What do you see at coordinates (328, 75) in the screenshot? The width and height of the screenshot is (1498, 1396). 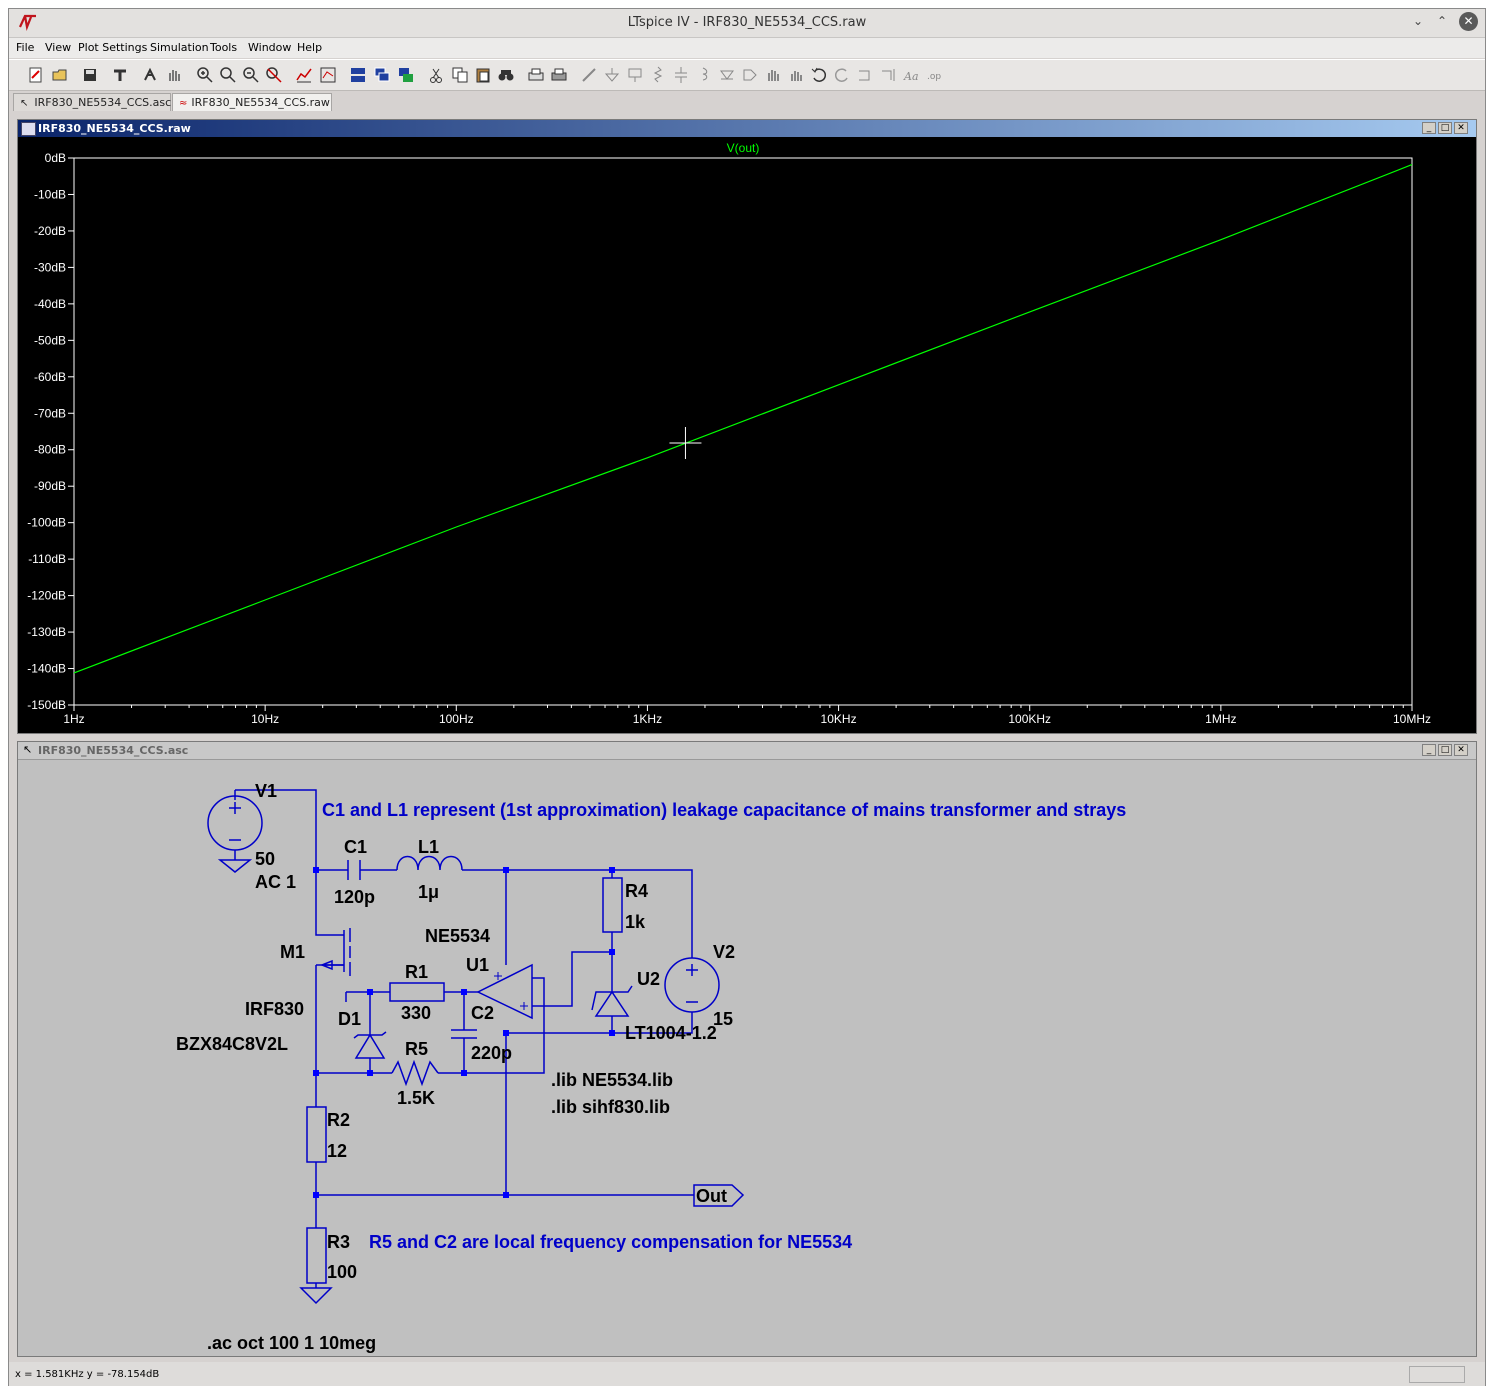 I see `pick-visible-traces-icon` at bounding box center [328, 75].